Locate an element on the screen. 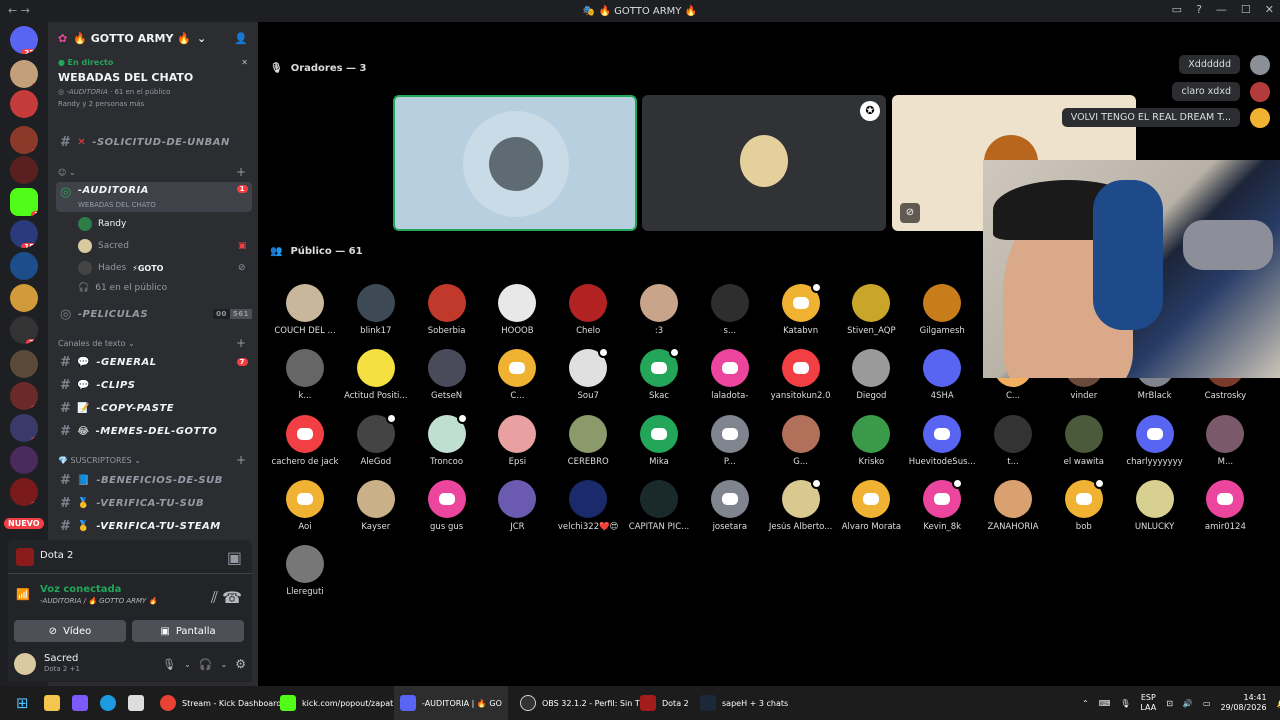 This screenshot has height=720, width=1280. audience-member: yansitokun2.0 is located at coordinates (801, 375).